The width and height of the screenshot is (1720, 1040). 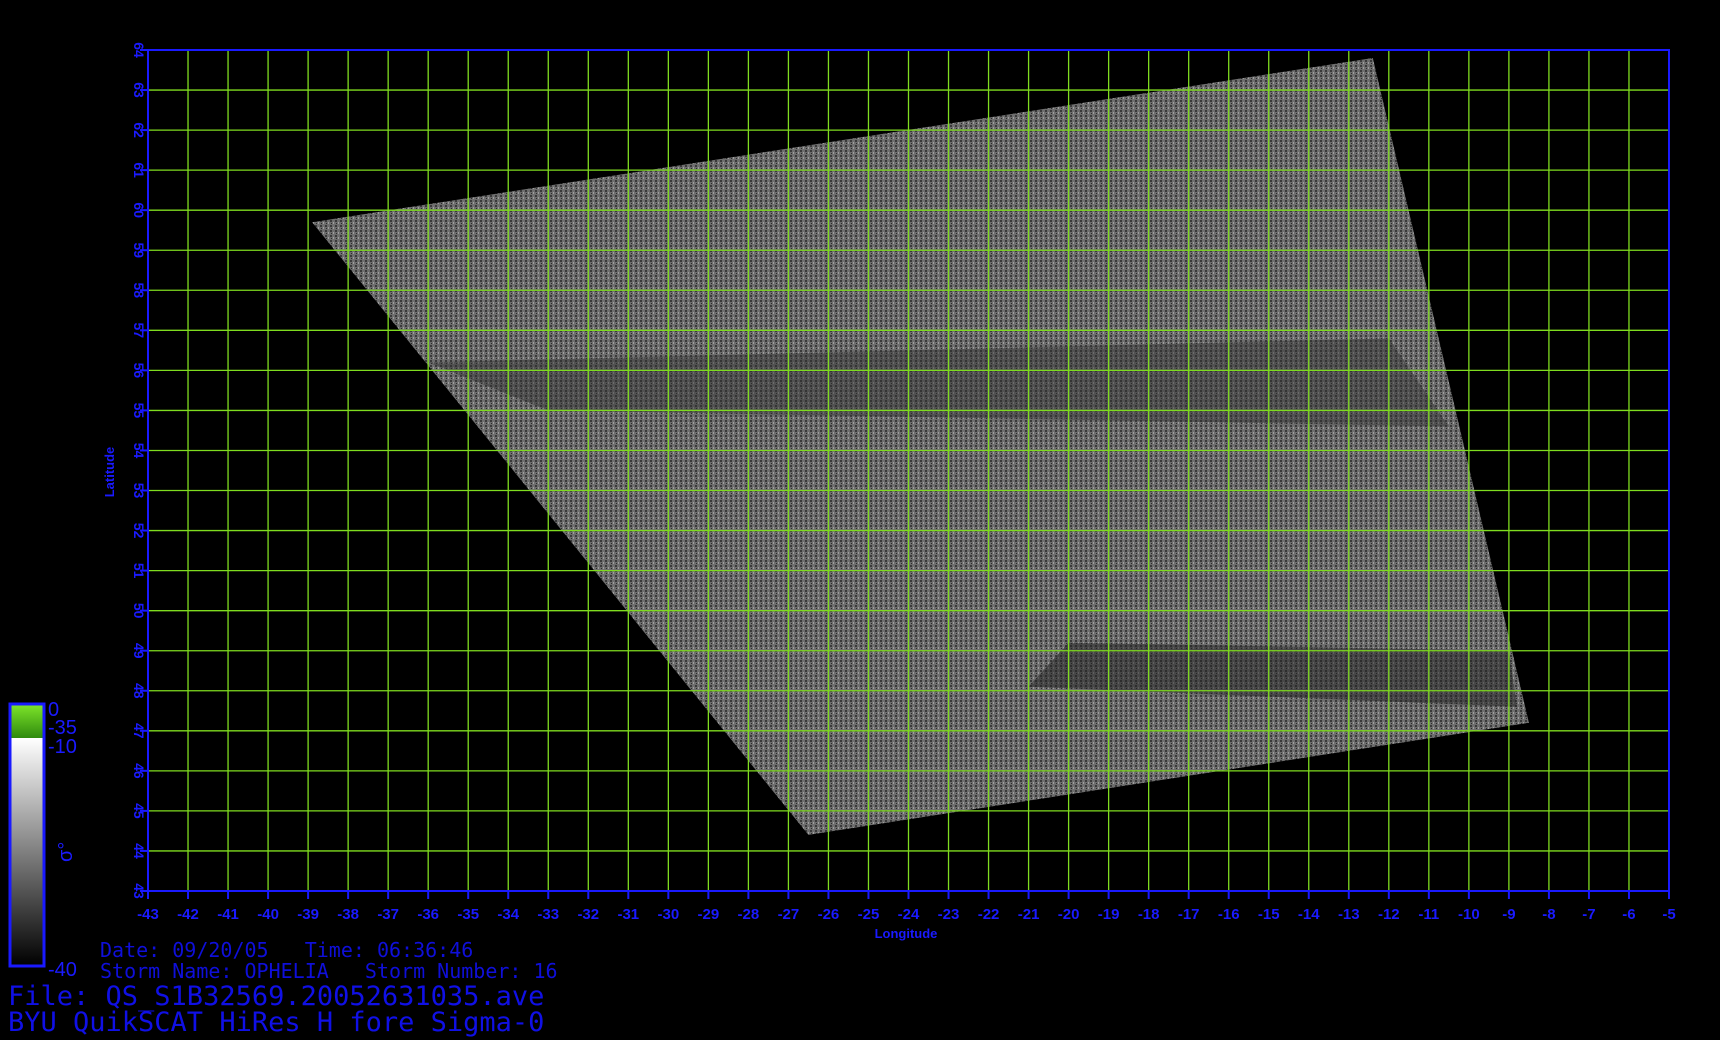 I want to click on y-tick-label: 55, so click(x=139, y=411).